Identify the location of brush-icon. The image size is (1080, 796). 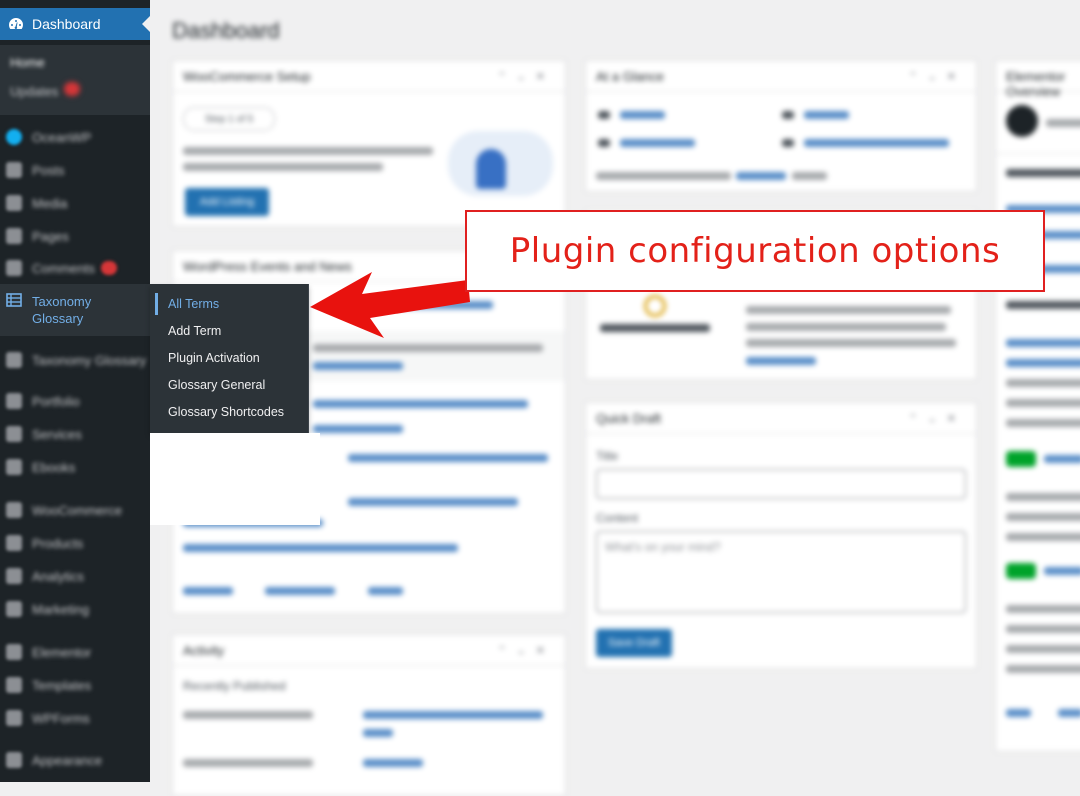
(14, 760).